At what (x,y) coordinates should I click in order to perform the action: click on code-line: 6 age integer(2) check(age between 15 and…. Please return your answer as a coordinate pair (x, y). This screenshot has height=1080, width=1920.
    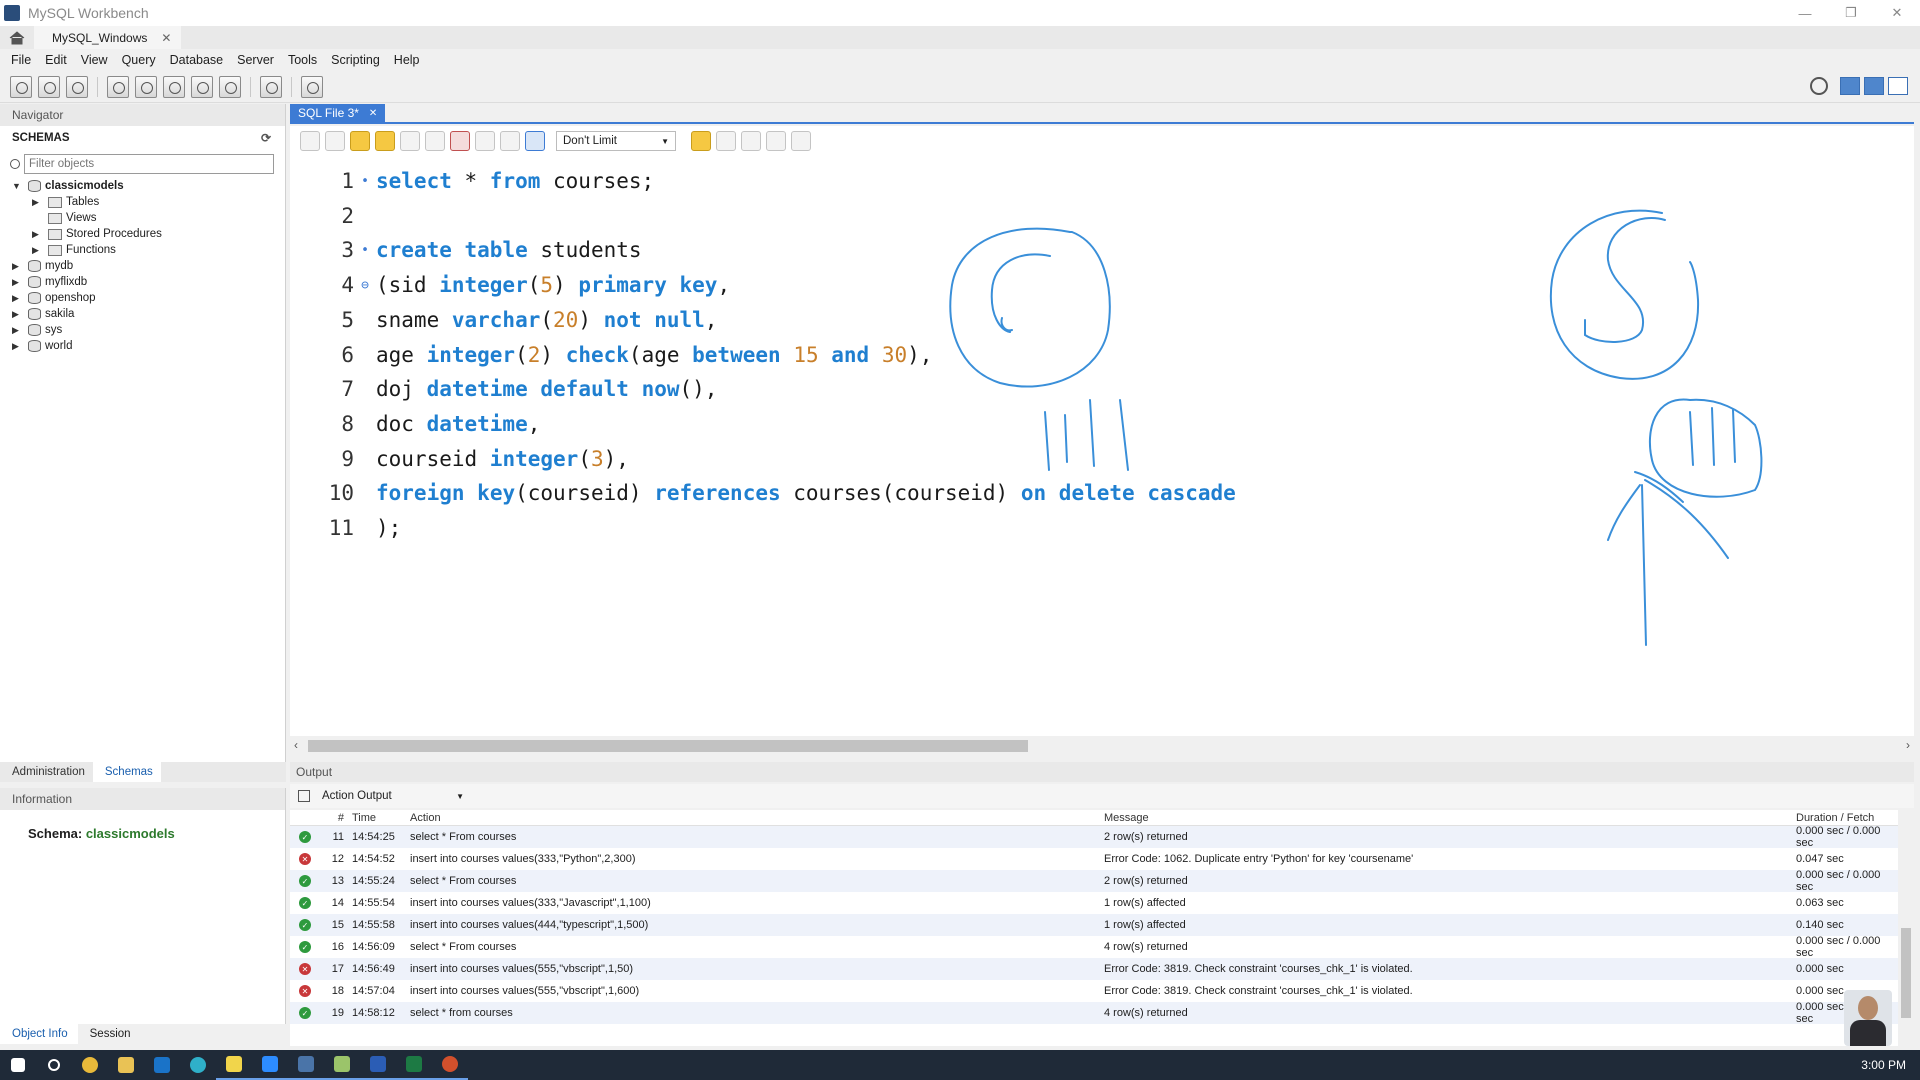
    Looking at the image, I should click on (940, 355).